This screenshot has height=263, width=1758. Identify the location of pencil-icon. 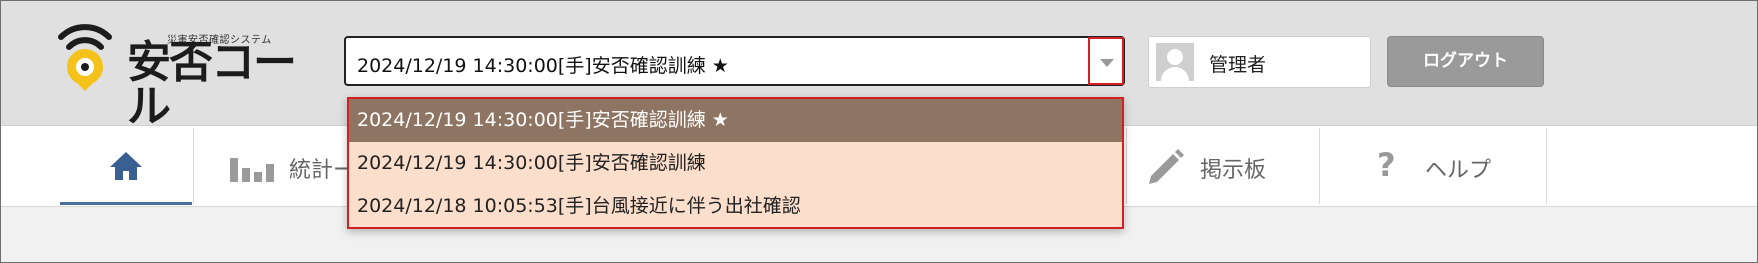
(1166, 166).